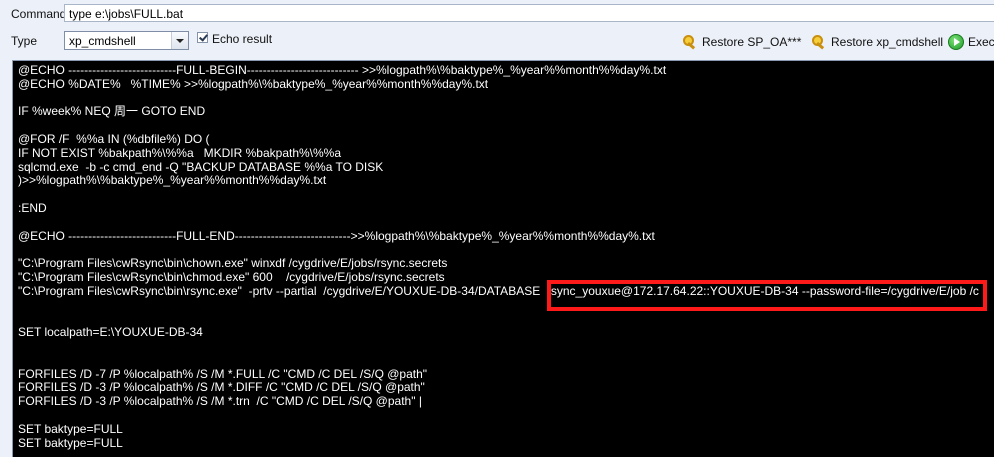 The image size is (994, 457). Describe the element at coordinates (242, 39) in the screenshot. I see `echo-result-label: Echo result` at that location.